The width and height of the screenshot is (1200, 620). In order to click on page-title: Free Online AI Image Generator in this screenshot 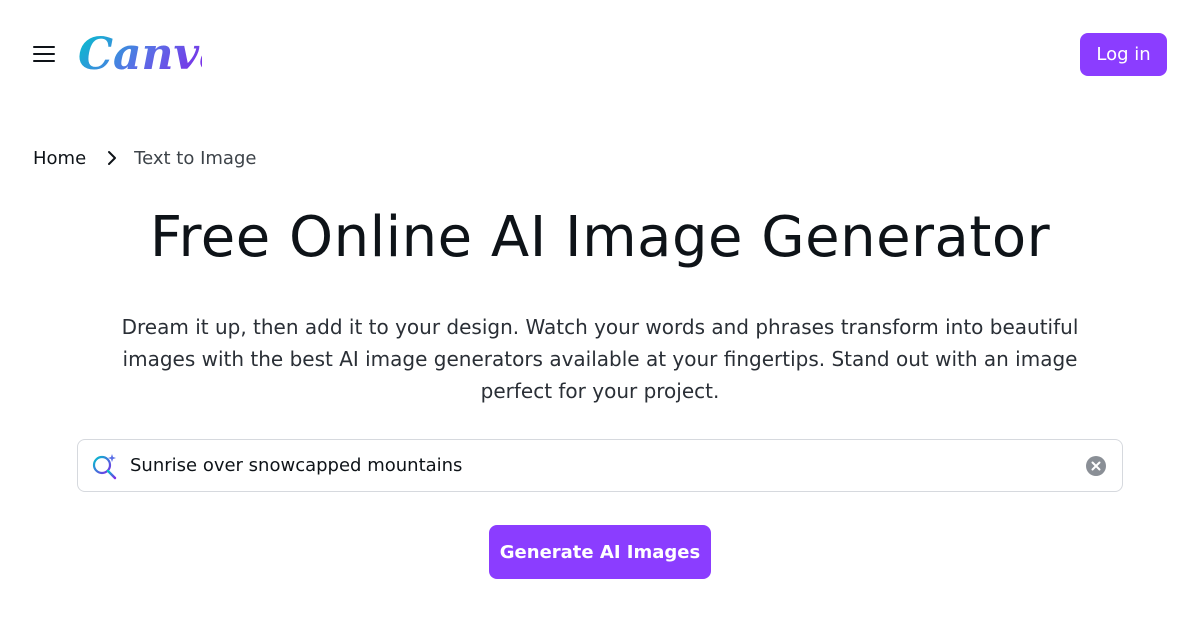, I will do `click(600, 237)`.